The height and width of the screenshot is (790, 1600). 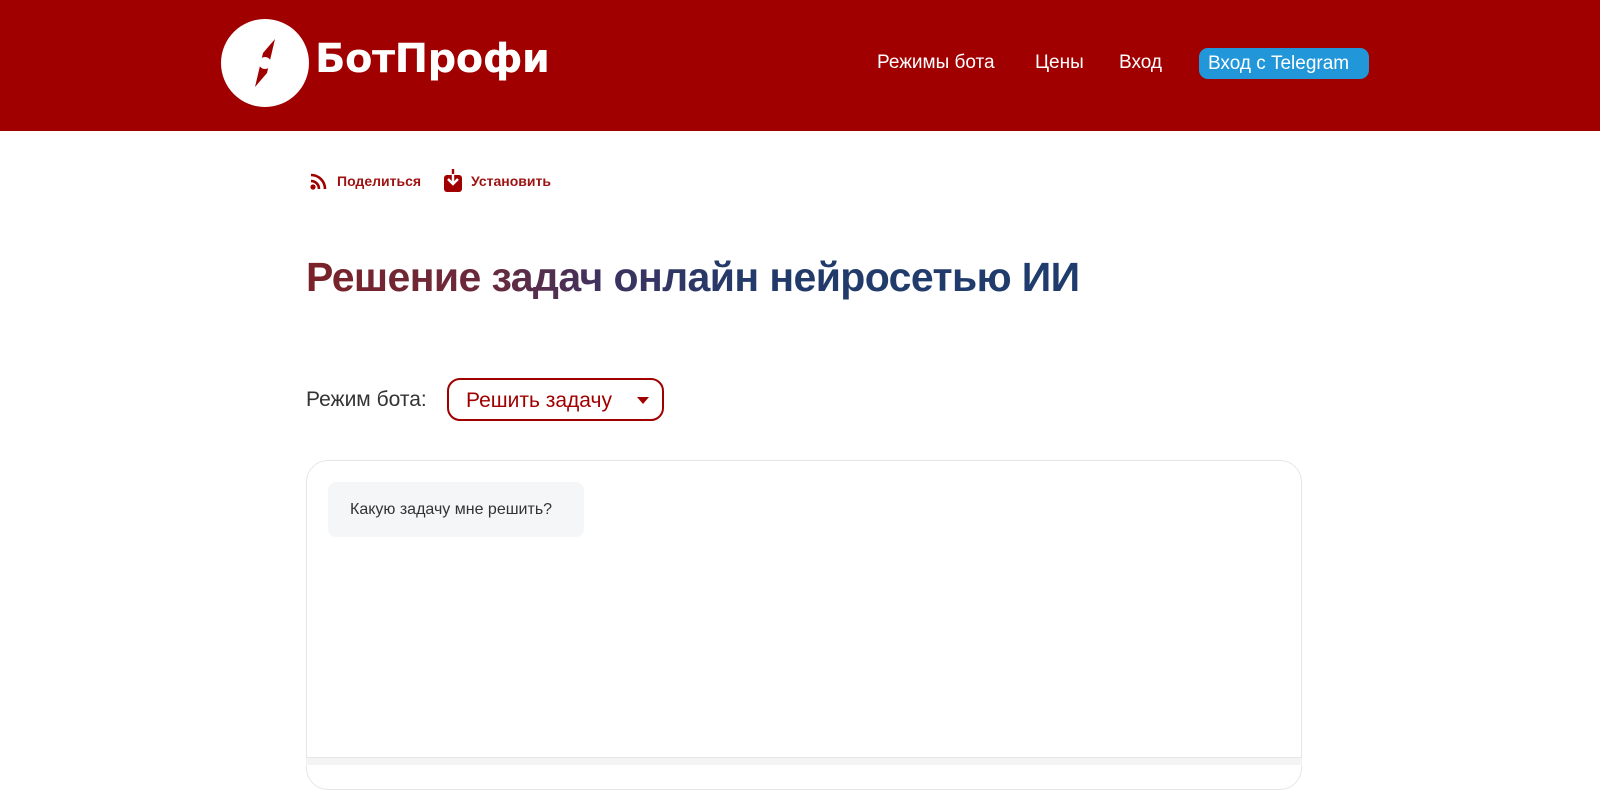 I want to click on telegram-login-button: m Вход с Telegram, so click(x=1284, y=63).